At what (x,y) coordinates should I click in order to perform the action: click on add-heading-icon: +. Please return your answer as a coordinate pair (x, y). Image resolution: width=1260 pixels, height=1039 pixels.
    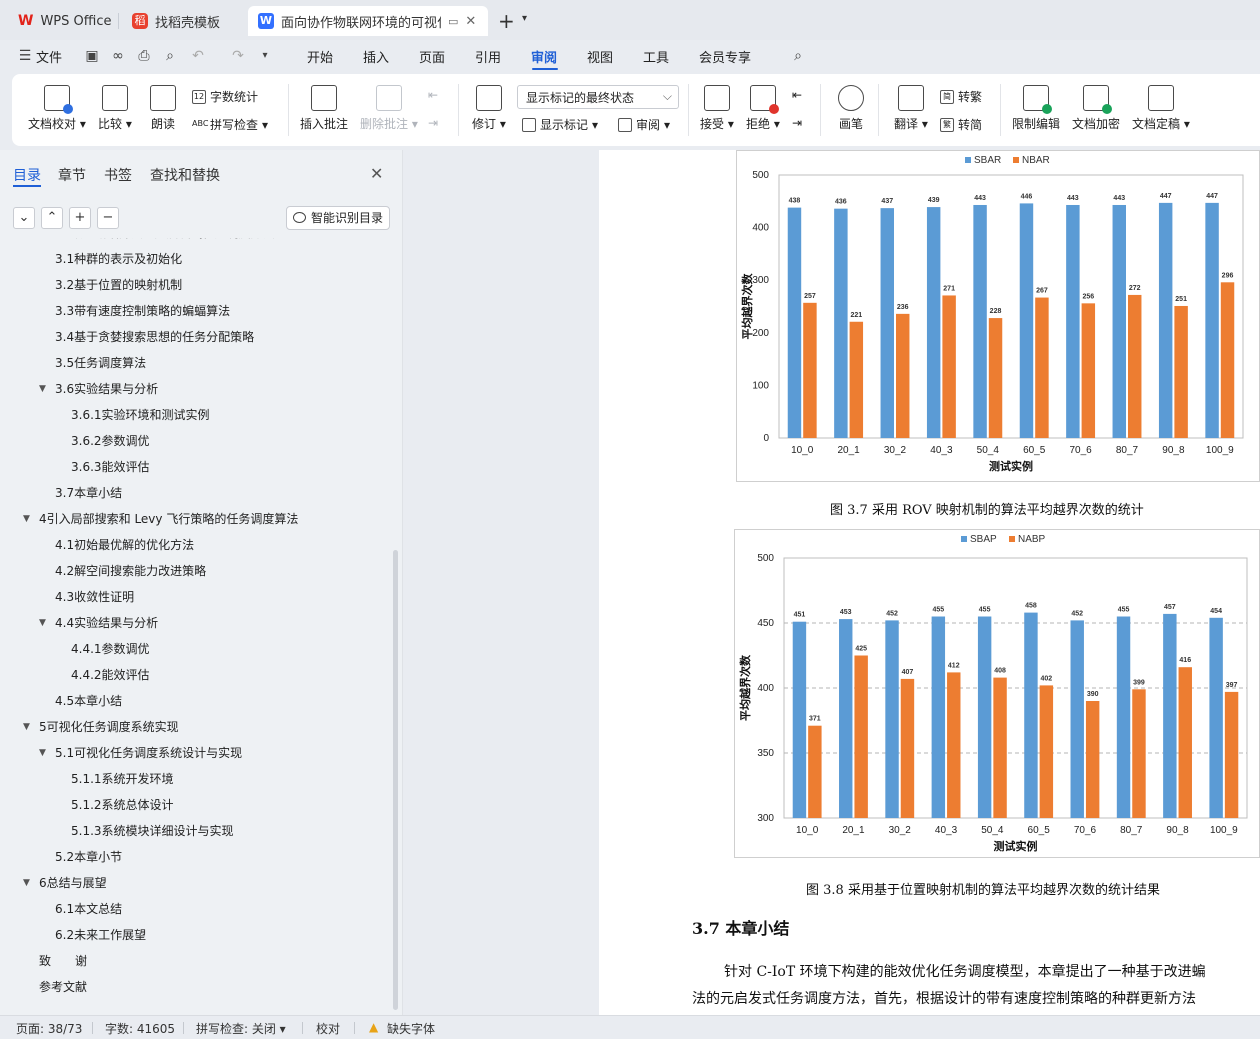
    Looking at the image, I should click on (80, 218).